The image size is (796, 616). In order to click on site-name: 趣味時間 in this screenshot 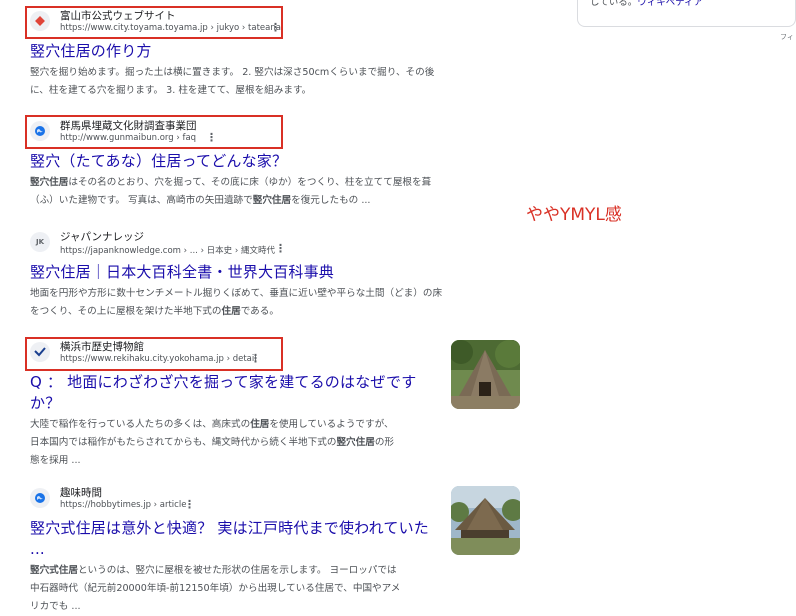, I will do `click(81, 493)`.